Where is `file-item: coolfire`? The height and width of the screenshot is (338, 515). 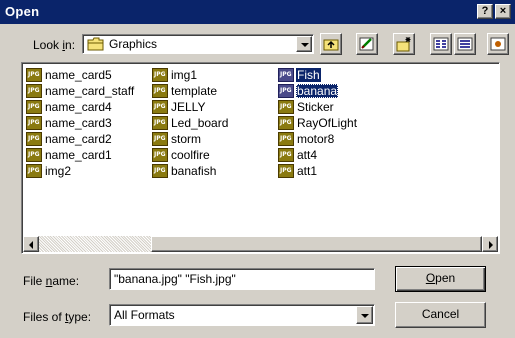 file-item: coolfire is located at coordinates (181, 155).